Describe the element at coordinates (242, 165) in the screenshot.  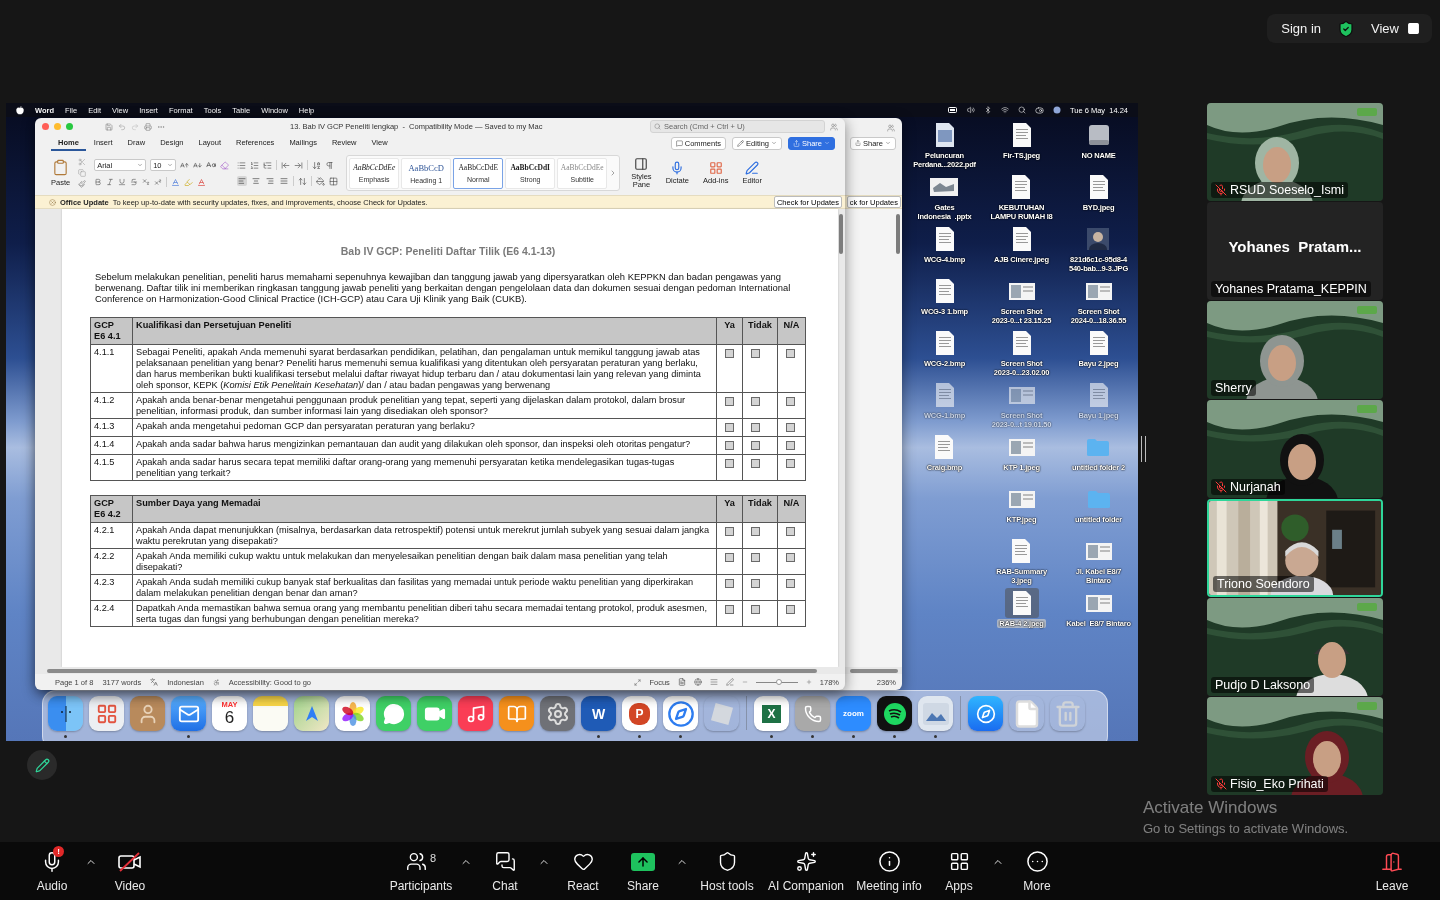
I see `bullets-icon` at that location.